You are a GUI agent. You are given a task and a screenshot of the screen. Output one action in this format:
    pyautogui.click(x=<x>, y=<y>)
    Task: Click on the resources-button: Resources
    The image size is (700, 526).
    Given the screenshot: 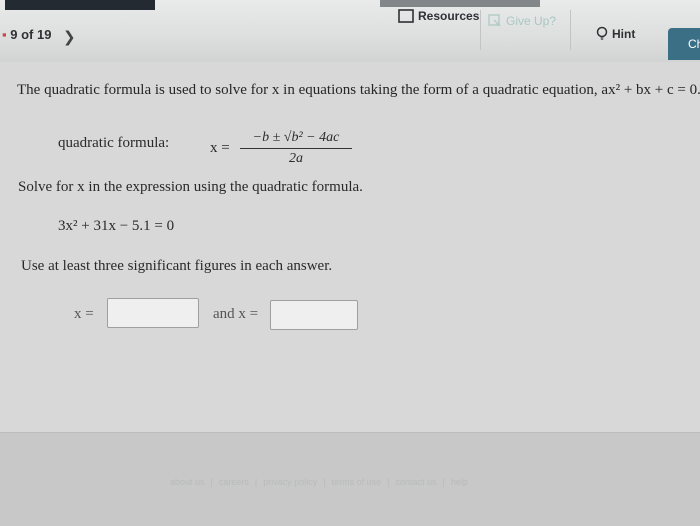 What is the action you would take?
    pyautogui.click(x=438, y=16)
    